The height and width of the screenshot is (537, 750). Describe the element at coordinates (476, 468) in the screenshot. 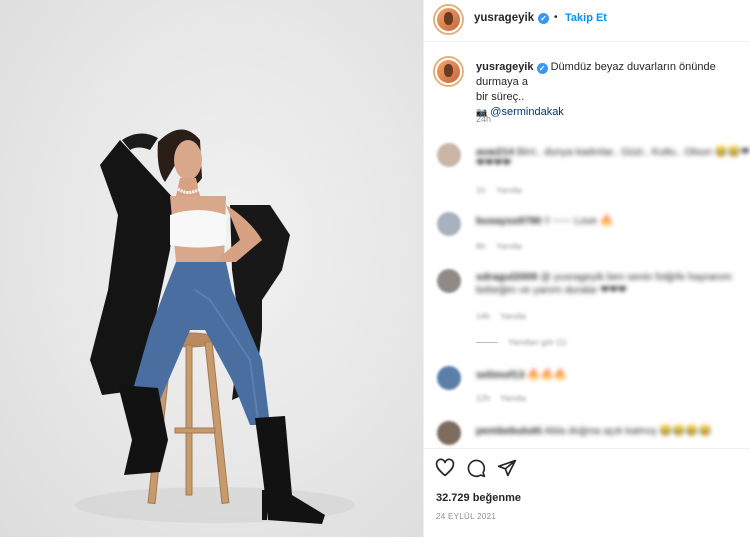

I see `comment-icon` at that location.